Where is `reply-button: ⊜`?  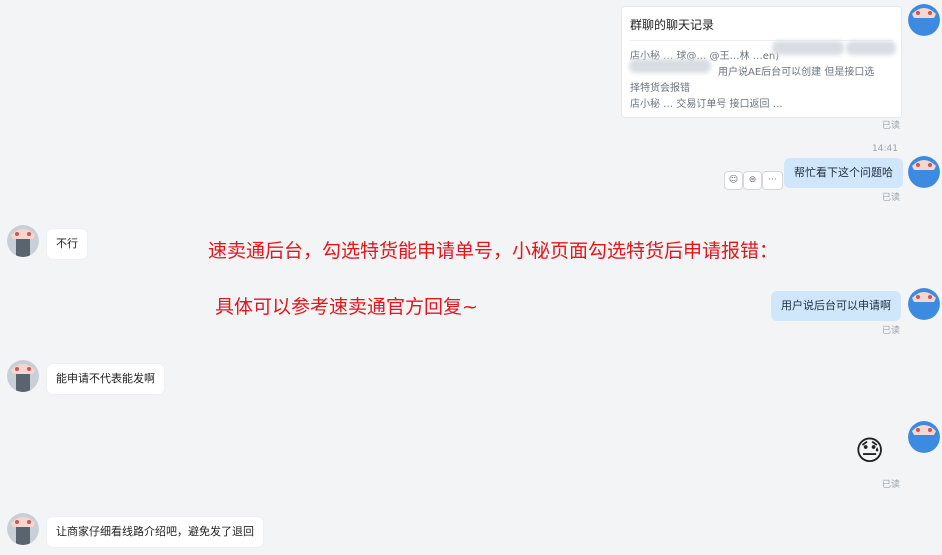 reply-button: ⊜ is located at coordinates (752, 180).